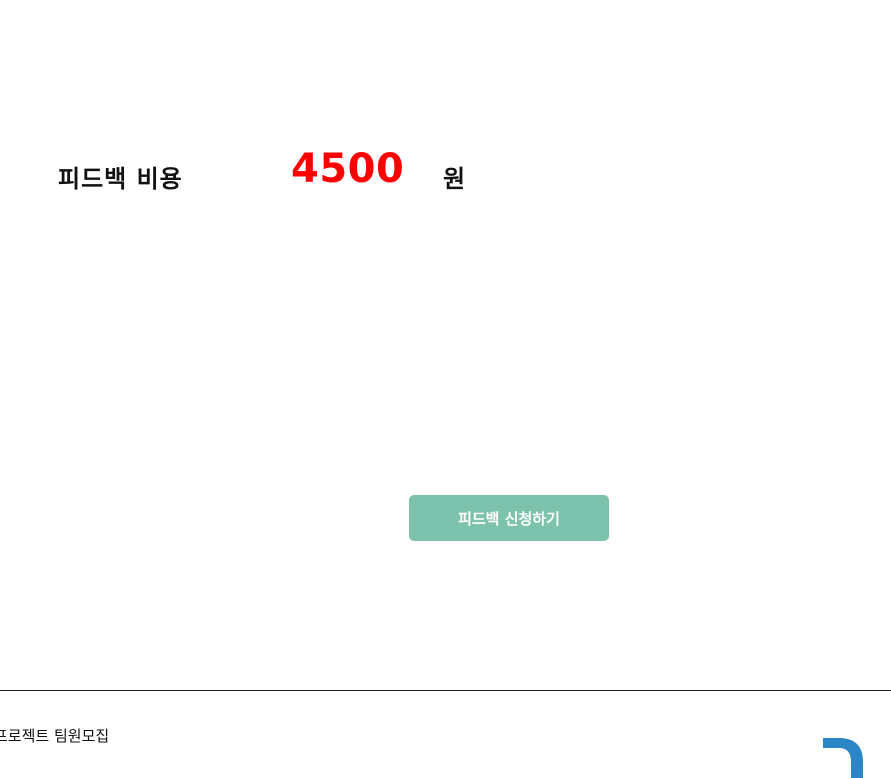 Image resolution: width=891 pixels, height=778 pixels. I want to click on brand-logo-icon-graphic, so click(843, 758).